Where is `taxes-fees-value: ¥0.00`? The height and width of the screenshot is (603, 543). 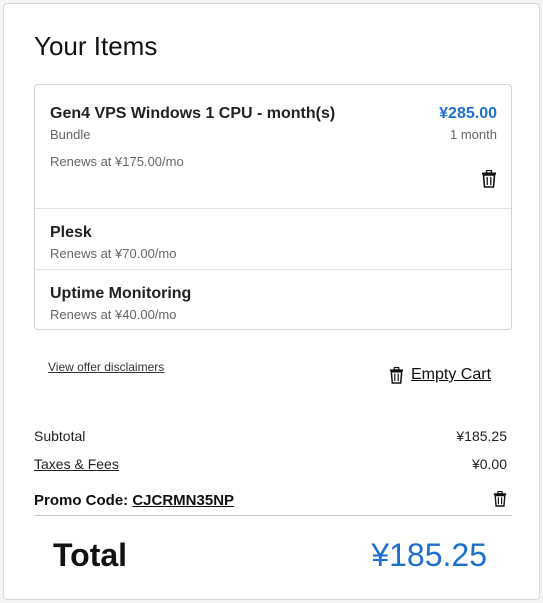
taxes-fees-value: ¥0.00 is located at coordinates (489, 464).